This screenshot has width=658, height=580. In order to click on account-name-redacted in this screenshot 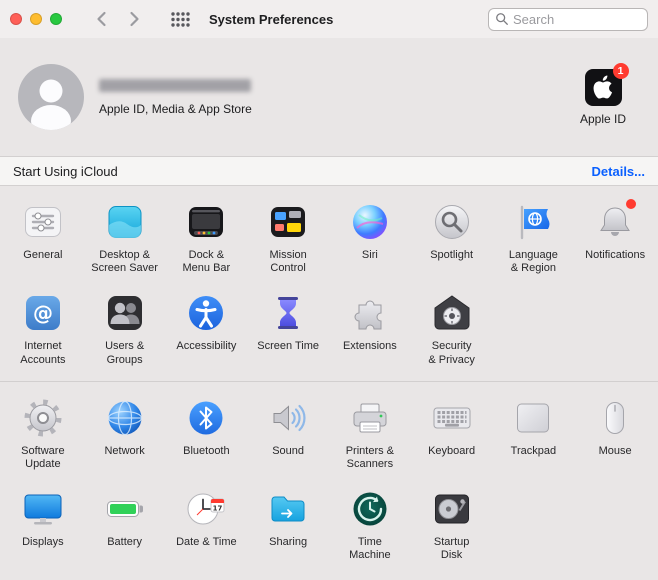, I will do `click(175, 85)`.